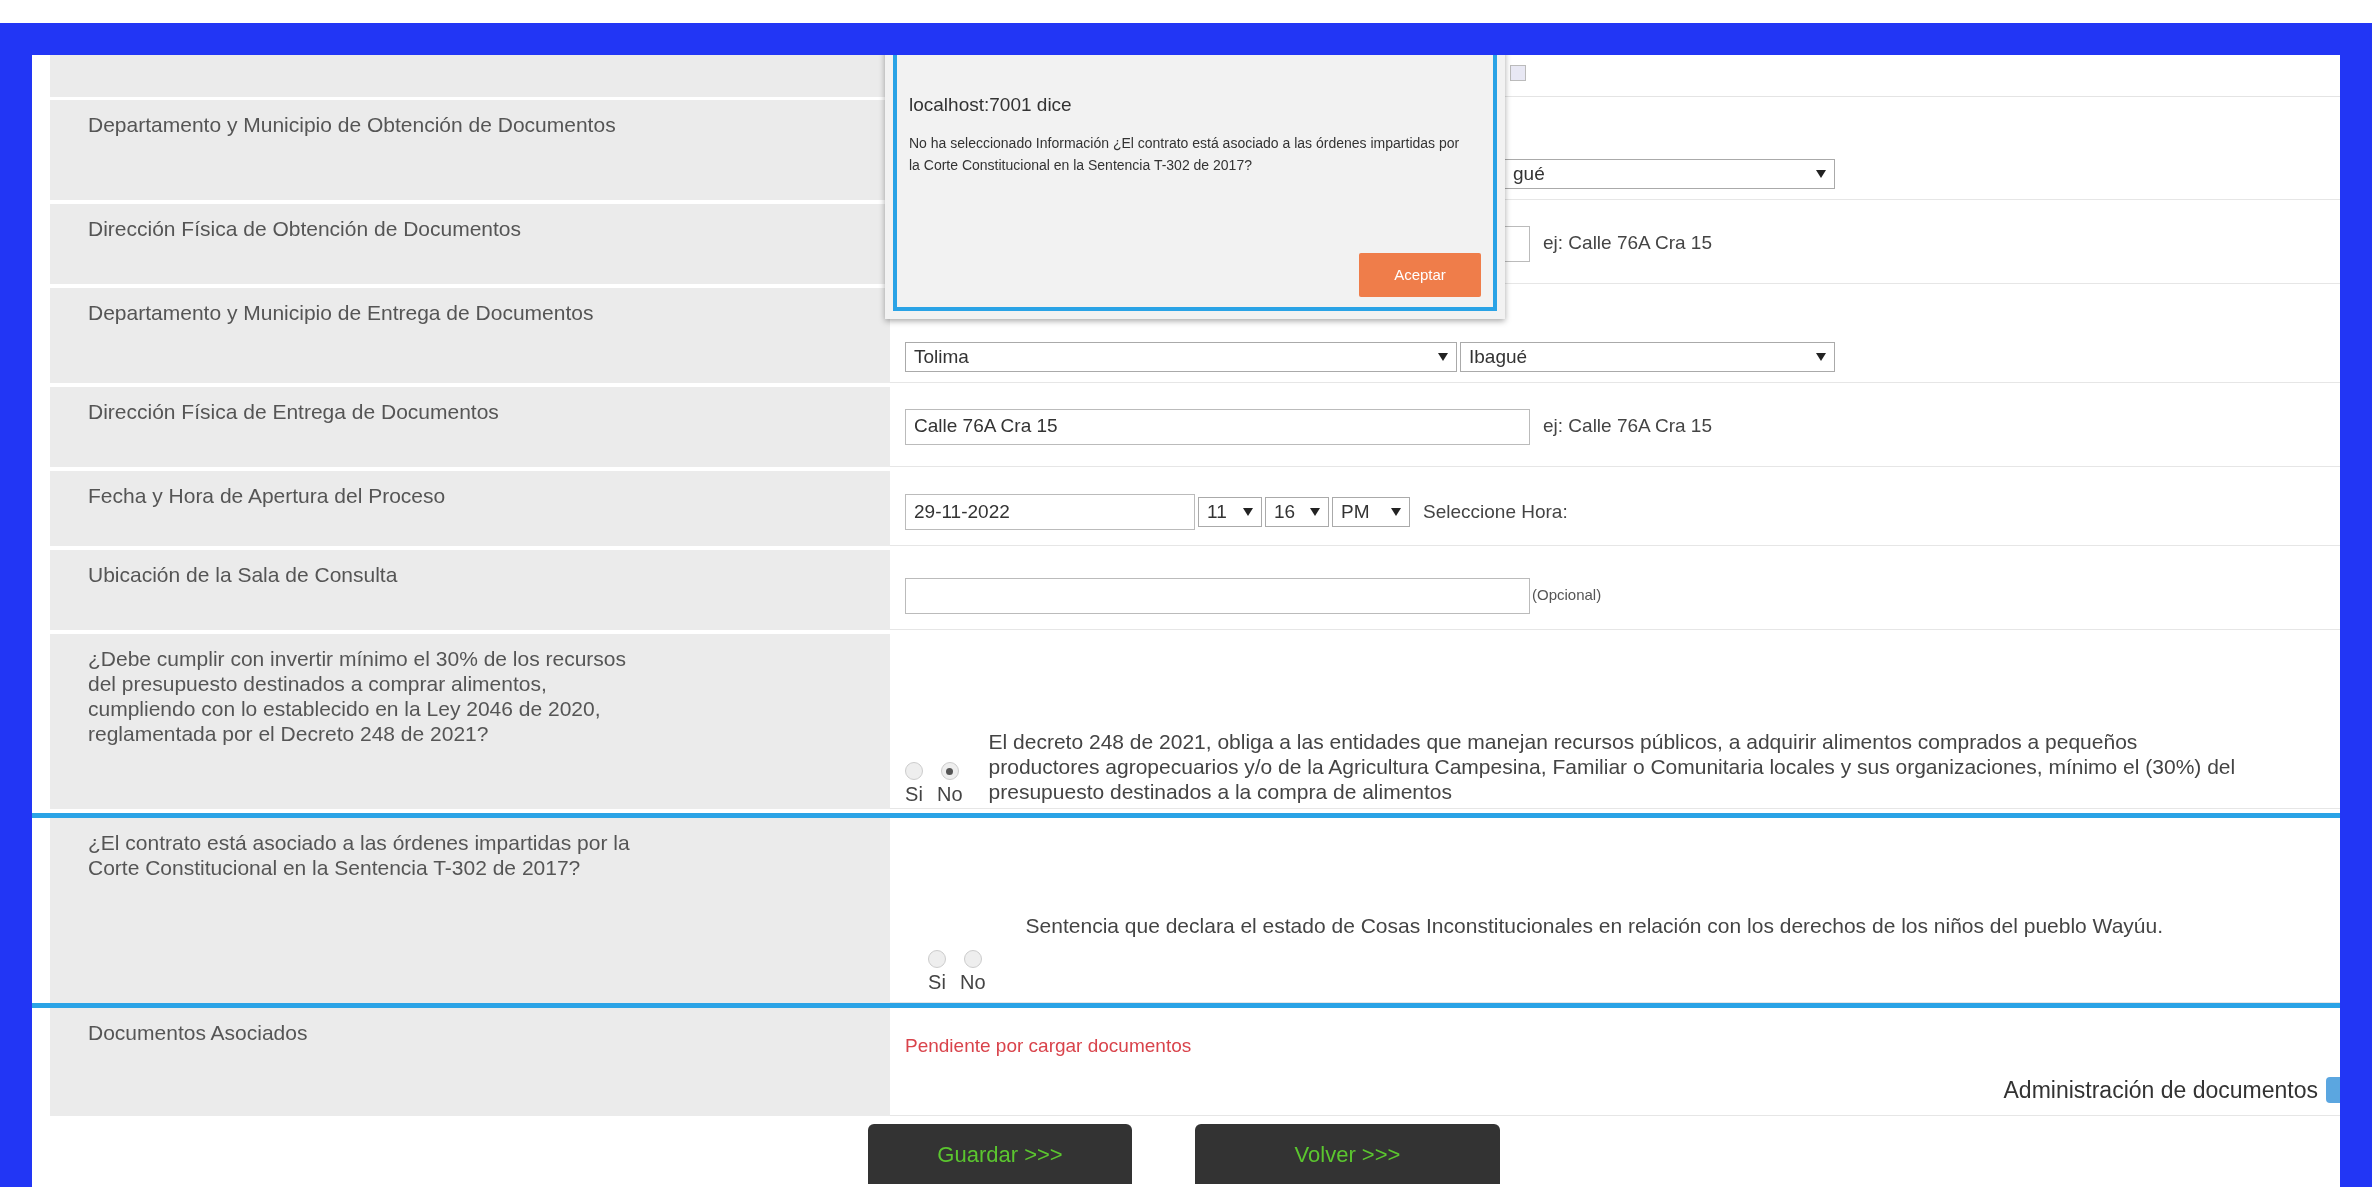  What do you see at coordinates (1612, 766) in the screenshot?
I see `description-text: El decreto 248 de 2021, obliga a las entidades que manejan recursos públicos, a adquirir alimentos comprados a pequeños productores agropecuarios y/o de la Agricultura Campesina, Familiar o Comunitaria locales y sus organizaciones, mínimo el (30%) del presupuesto destinados a la compra de alimentos` at bounding box center [1612, 766].